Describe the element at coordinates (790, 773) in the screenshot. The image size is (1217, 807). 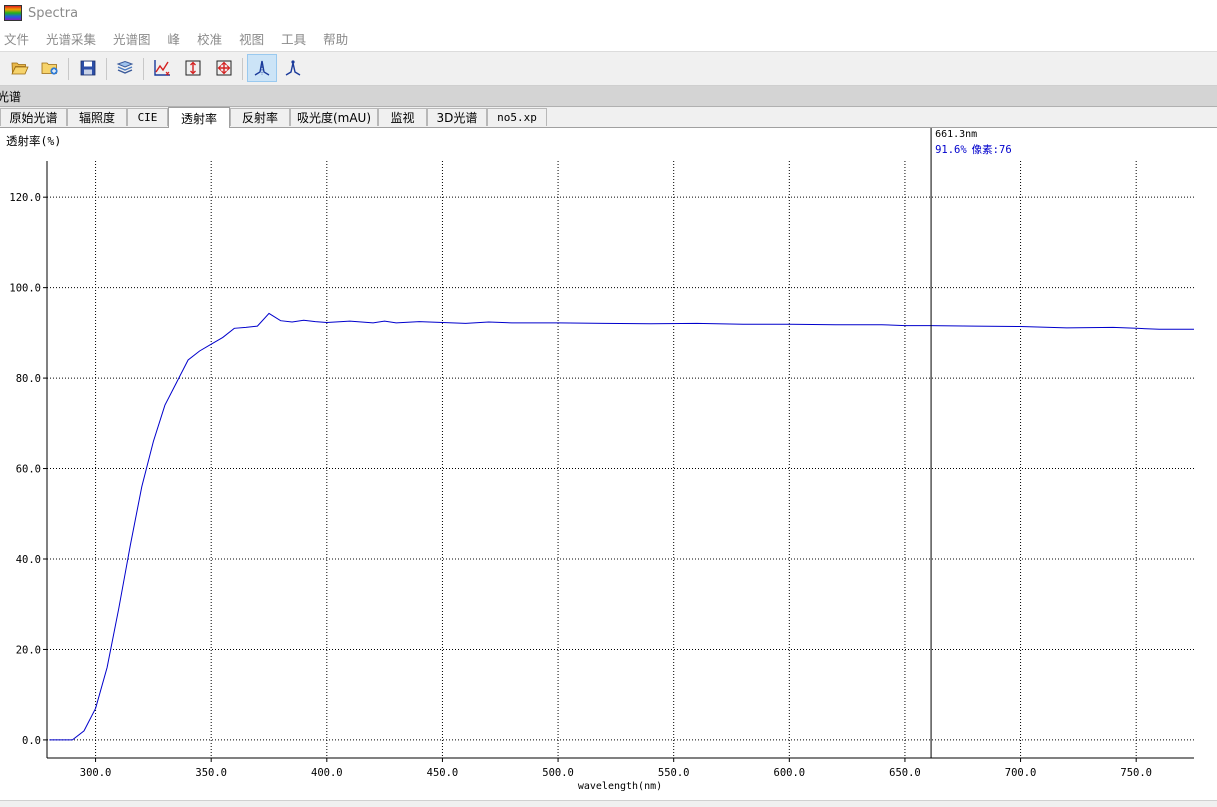
I see `x-tick-label: 600.0` at that location.